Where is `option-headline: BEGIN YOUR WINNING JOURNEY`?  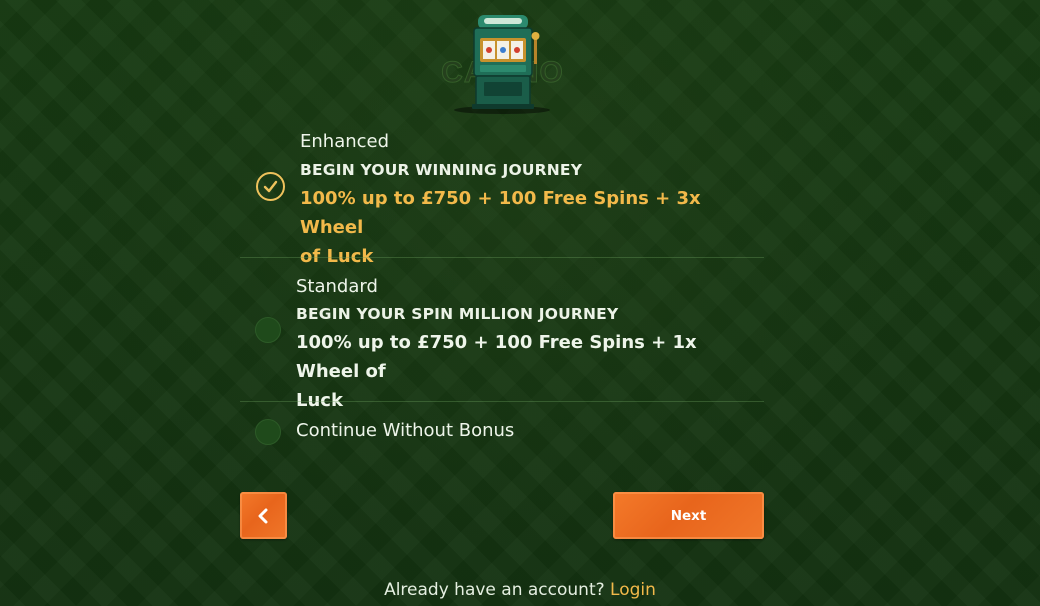 option-headline: BEGIN YOUR WINNING JOURNEY is located at coordinates (441, 170).